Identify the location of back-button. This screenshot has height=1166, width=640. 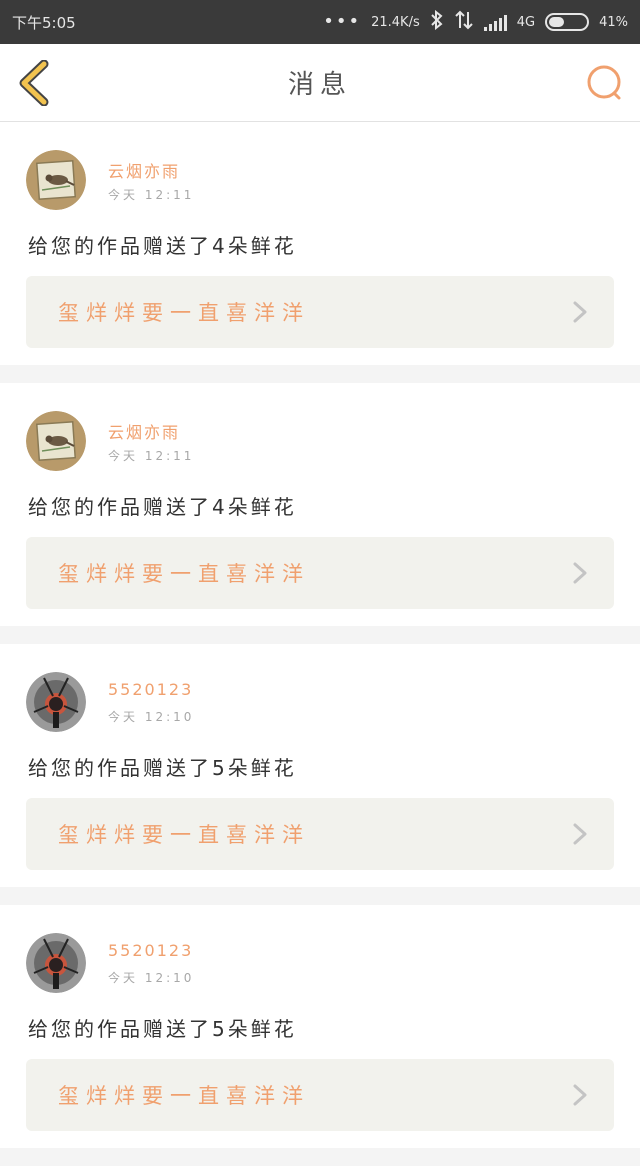
(34, 83).